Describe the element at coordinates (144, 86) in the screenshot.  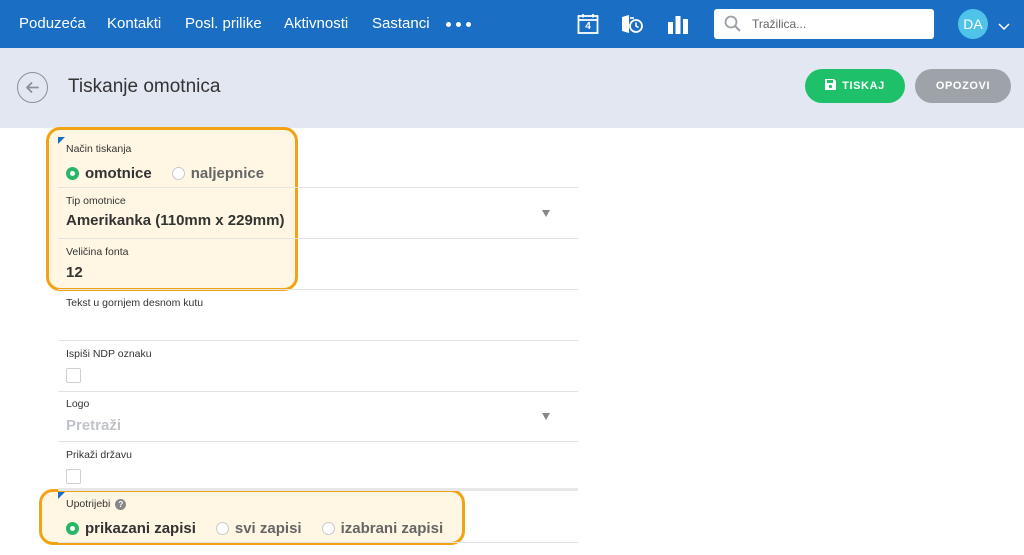
I see `page-title: Tiskanje omotnica` at that location.